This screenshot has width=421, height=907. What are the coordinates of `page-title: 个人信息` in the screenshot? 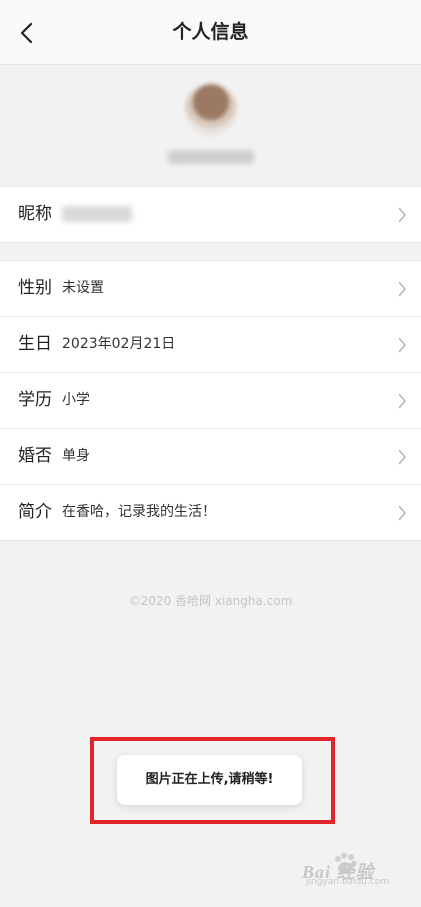 It's located at (210, 32).